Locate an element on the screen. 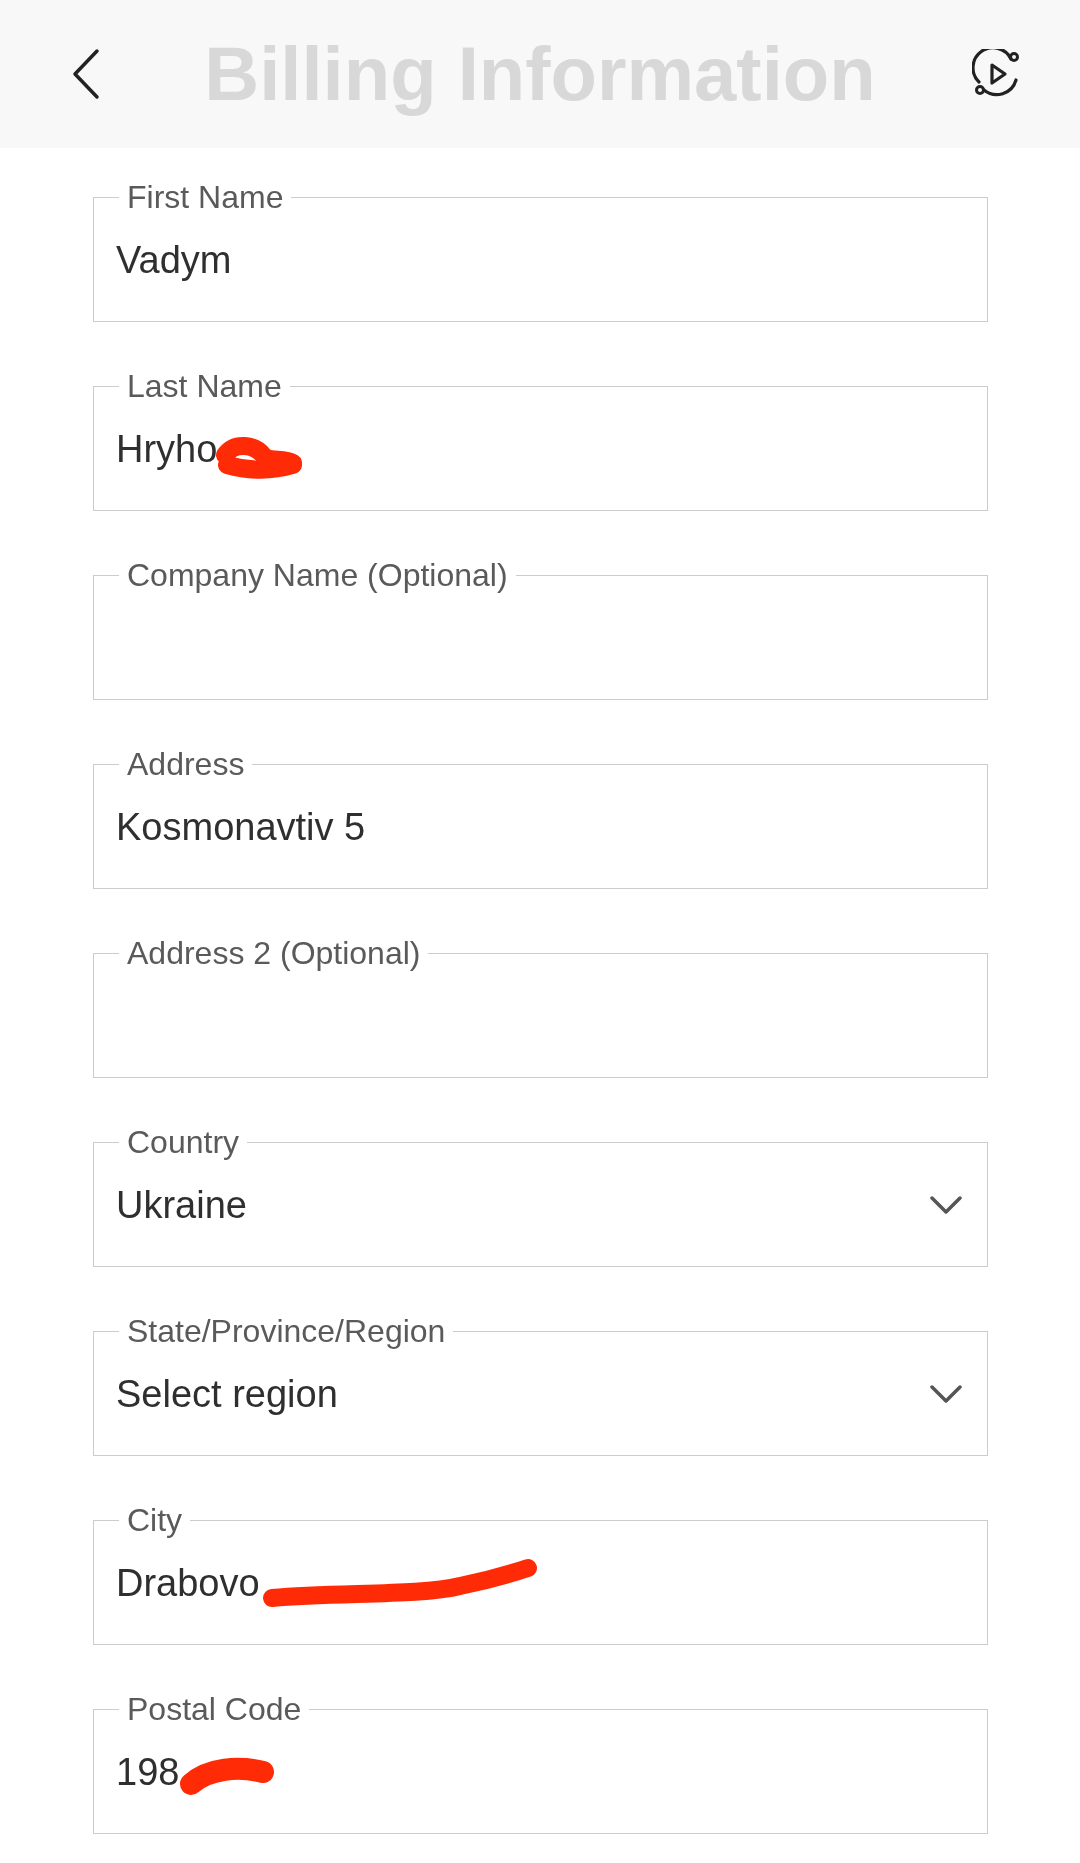 This screenshot has width=1080, height=1863. back-icon is located at coordinates (86, 74).